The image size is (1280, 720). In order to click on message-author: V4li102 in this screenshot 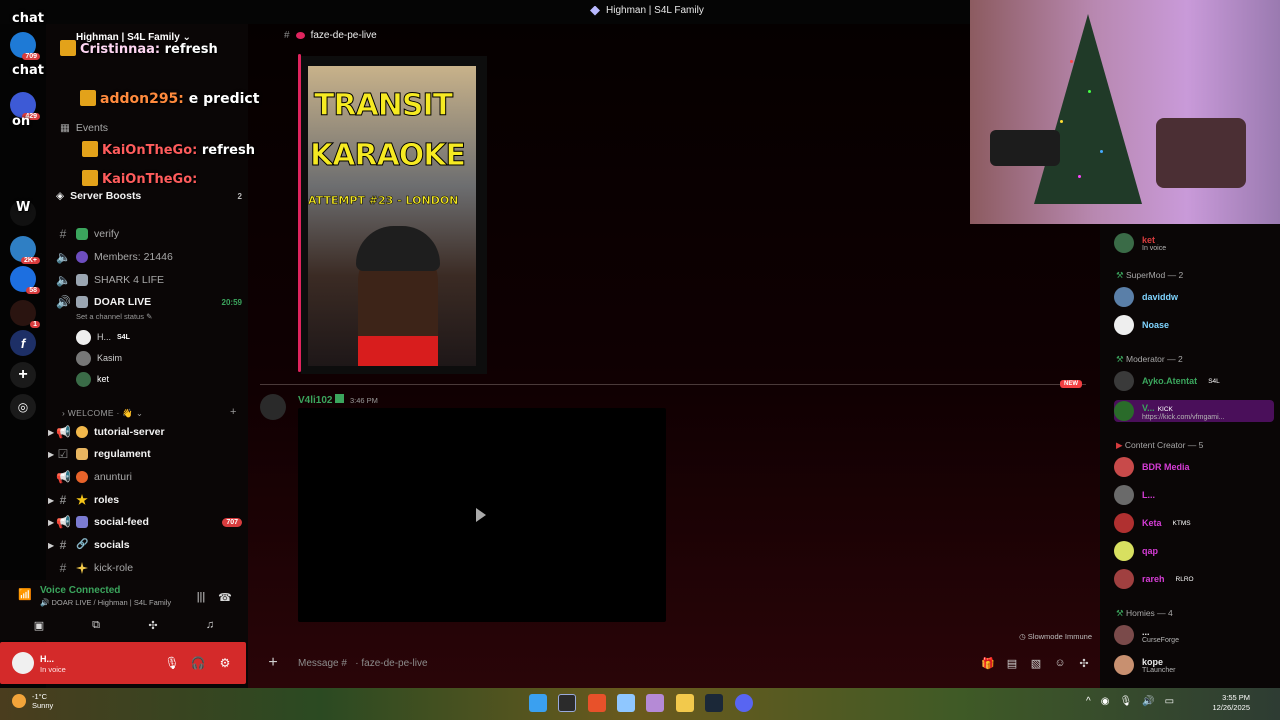, I will do `click(321, 400)`.